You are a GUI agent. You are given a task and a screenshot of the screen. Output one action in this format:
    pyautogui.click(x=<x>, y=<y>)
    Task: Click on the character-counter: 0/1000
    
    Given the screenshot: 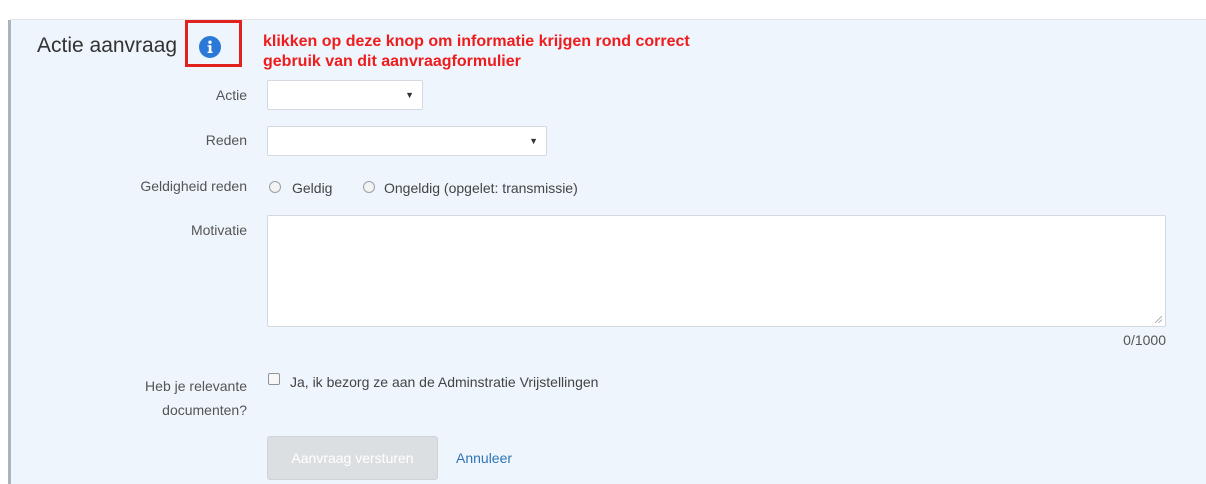 What is the action you would take?
    pyautogui.click(x=1144, y=340)
    